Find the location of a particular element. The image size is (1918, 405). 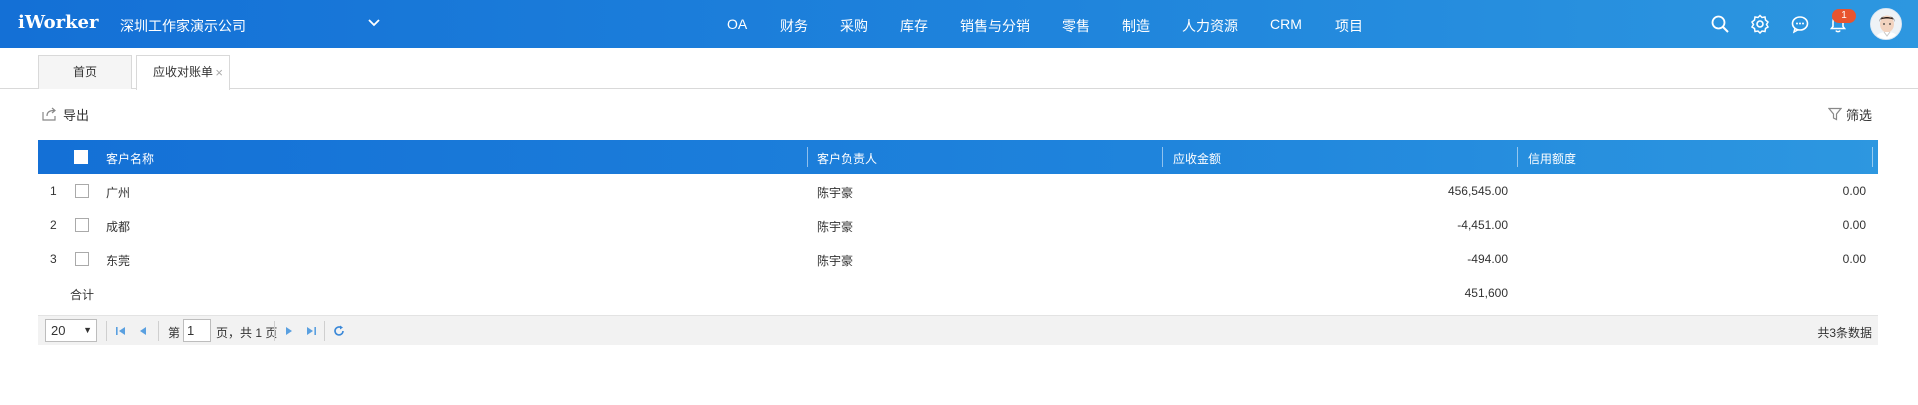

pagination-bar: 20 ▼ 第 1 页，共 1 页 共3条数据 is located at coordinates (958, 330).